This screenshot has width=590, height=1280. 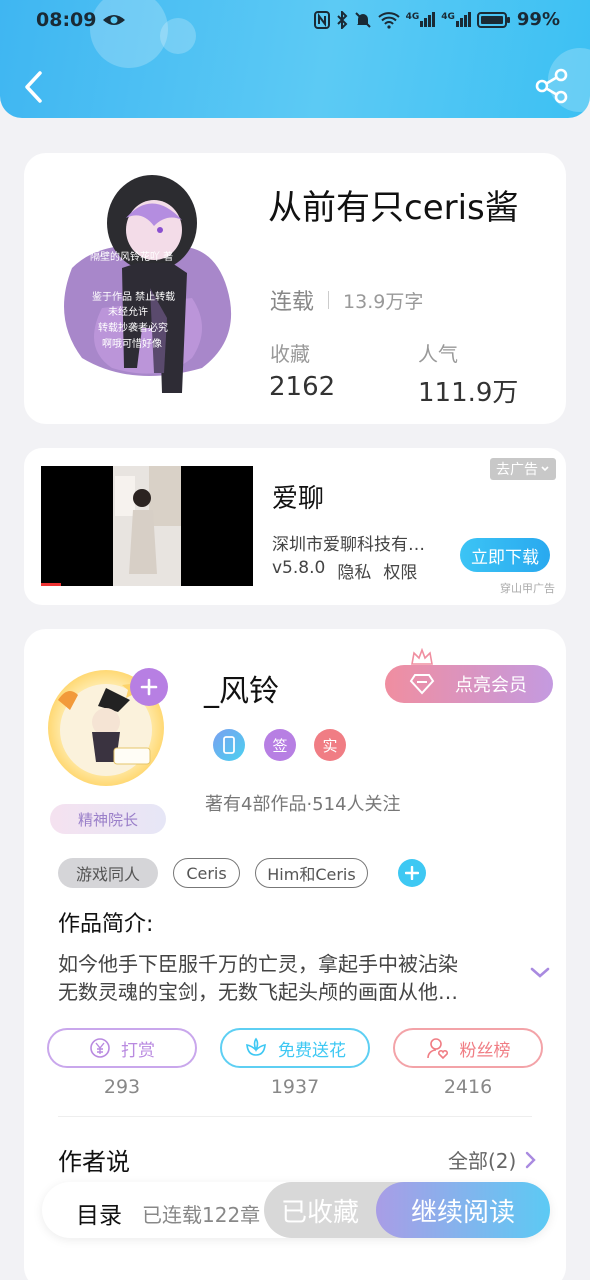 I want to click on back-button, so click(x=34, y=87).